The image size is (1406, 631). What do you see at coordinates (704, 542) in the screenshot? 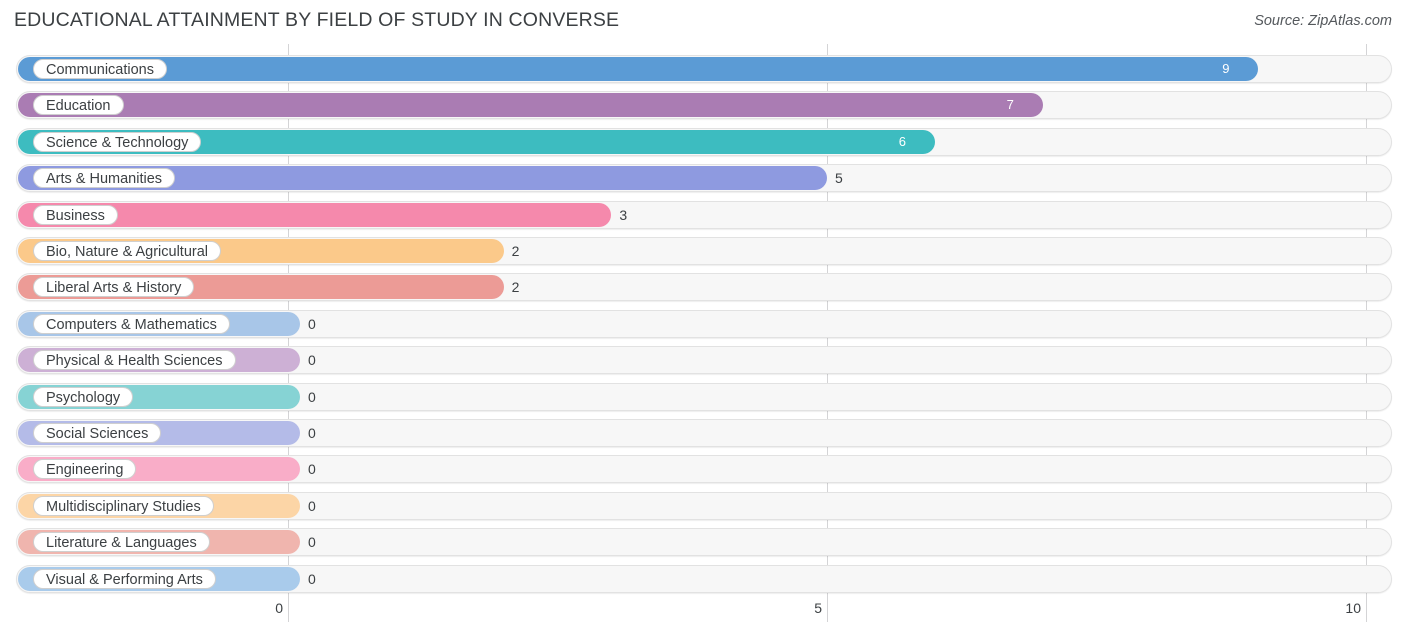
I see `table-row: Literature & Languages 0` at bounding box center [704, 542].